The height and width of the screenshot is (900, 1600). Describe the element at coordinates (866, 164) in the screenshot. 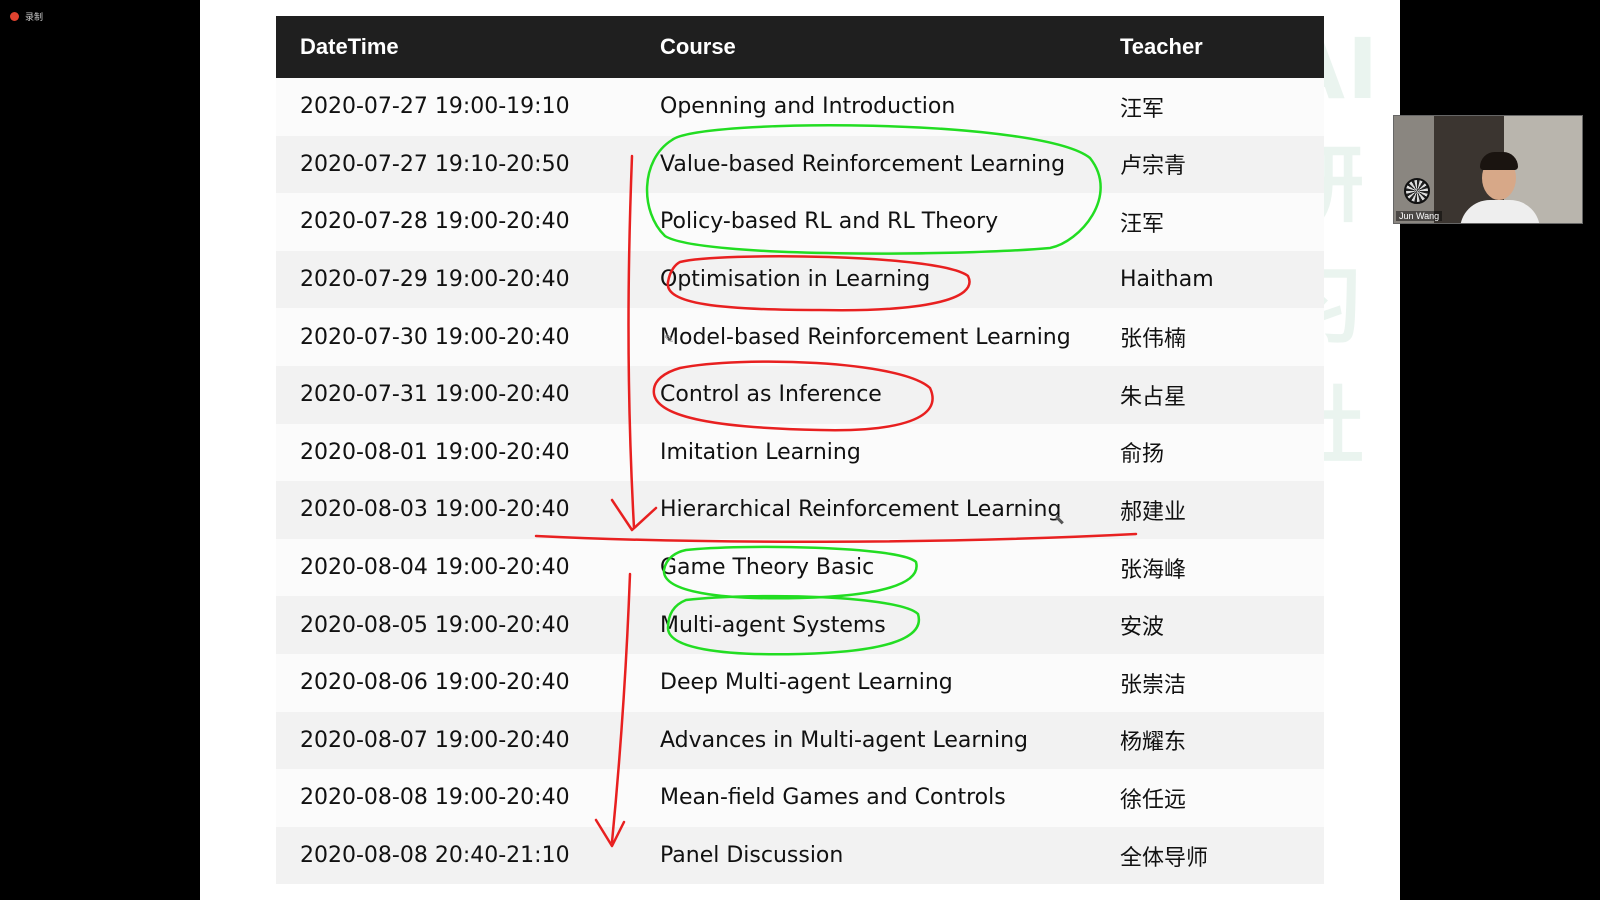

I see `cell-course: Value-based Reinforcement Learning` at that location.